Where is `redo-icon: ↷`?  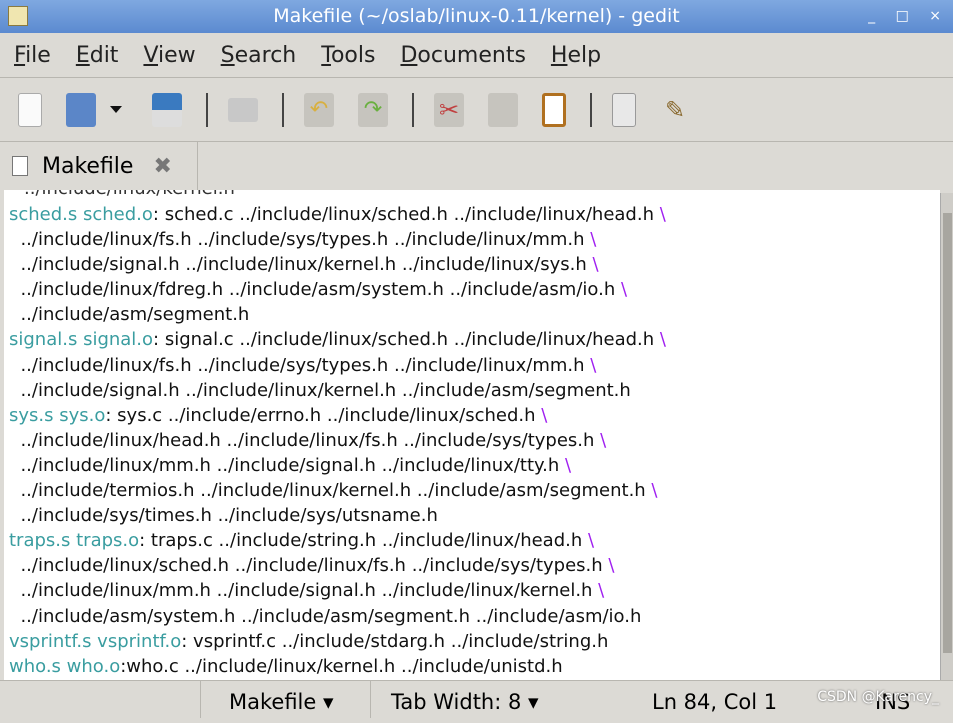
redo-icon: ↷ is located at coordinates (373, 109).